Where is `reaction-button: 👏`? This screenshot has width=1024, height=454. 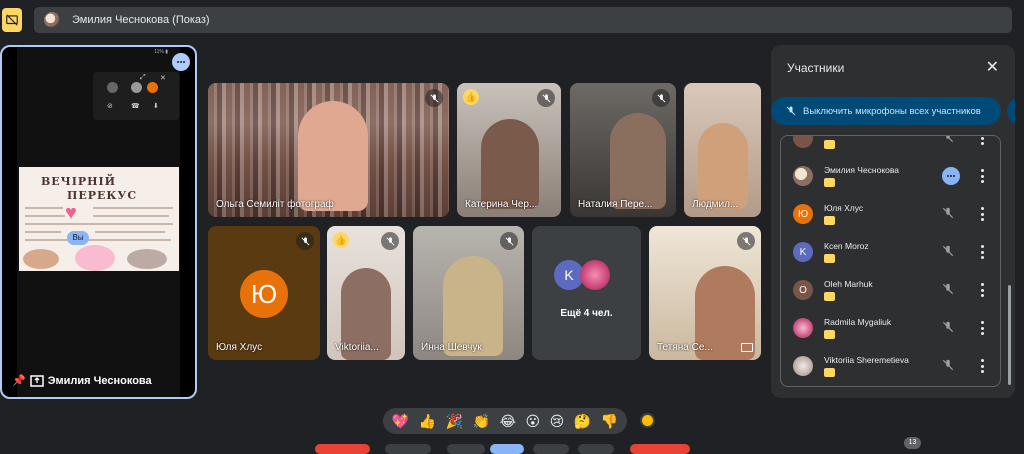 reaction-button: 👏 is located at coordinates (481, 421).